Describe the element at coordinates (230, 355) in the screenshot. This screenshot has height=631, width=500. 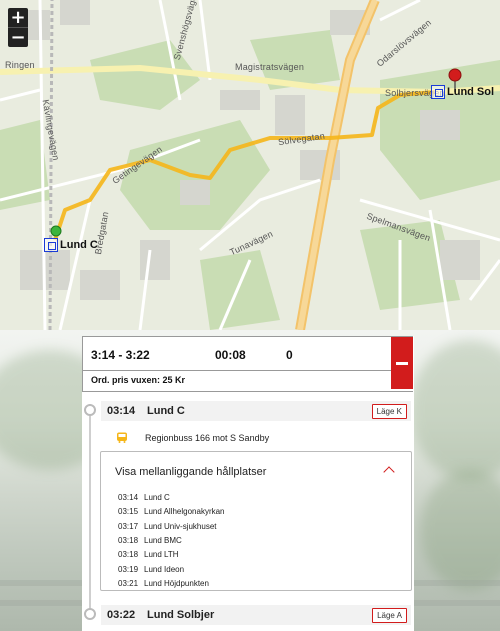
I see `trip-duration: 00:08` at that location.